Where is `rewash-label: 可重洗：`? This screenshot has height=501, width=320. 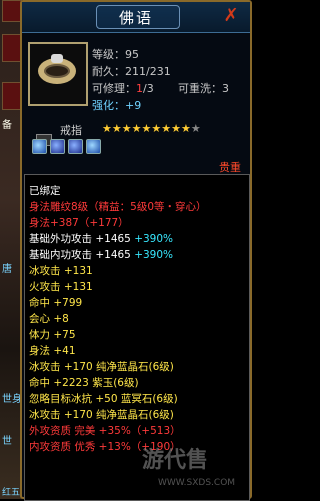
rewash-label: 可重洗： is located at coordinates (200, 88).